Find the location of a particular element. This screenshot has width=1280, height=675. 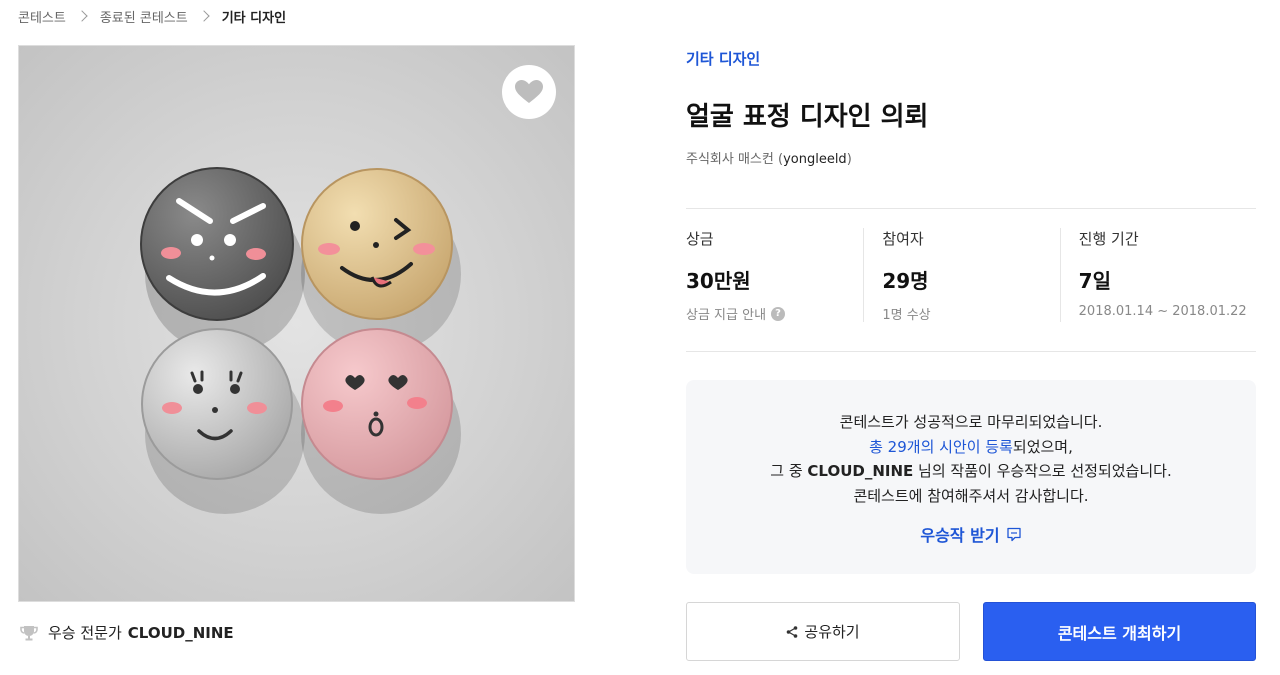

notice-line-4: 콘테스트에 참여해주셔서 감사합니다. is located at coordinates (971, 495).